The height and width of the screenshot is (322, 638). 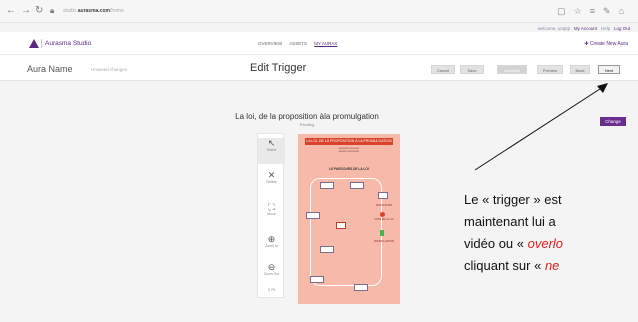 I want to click on zoom-in-icon: ⊕, so click(x=271, y=239).